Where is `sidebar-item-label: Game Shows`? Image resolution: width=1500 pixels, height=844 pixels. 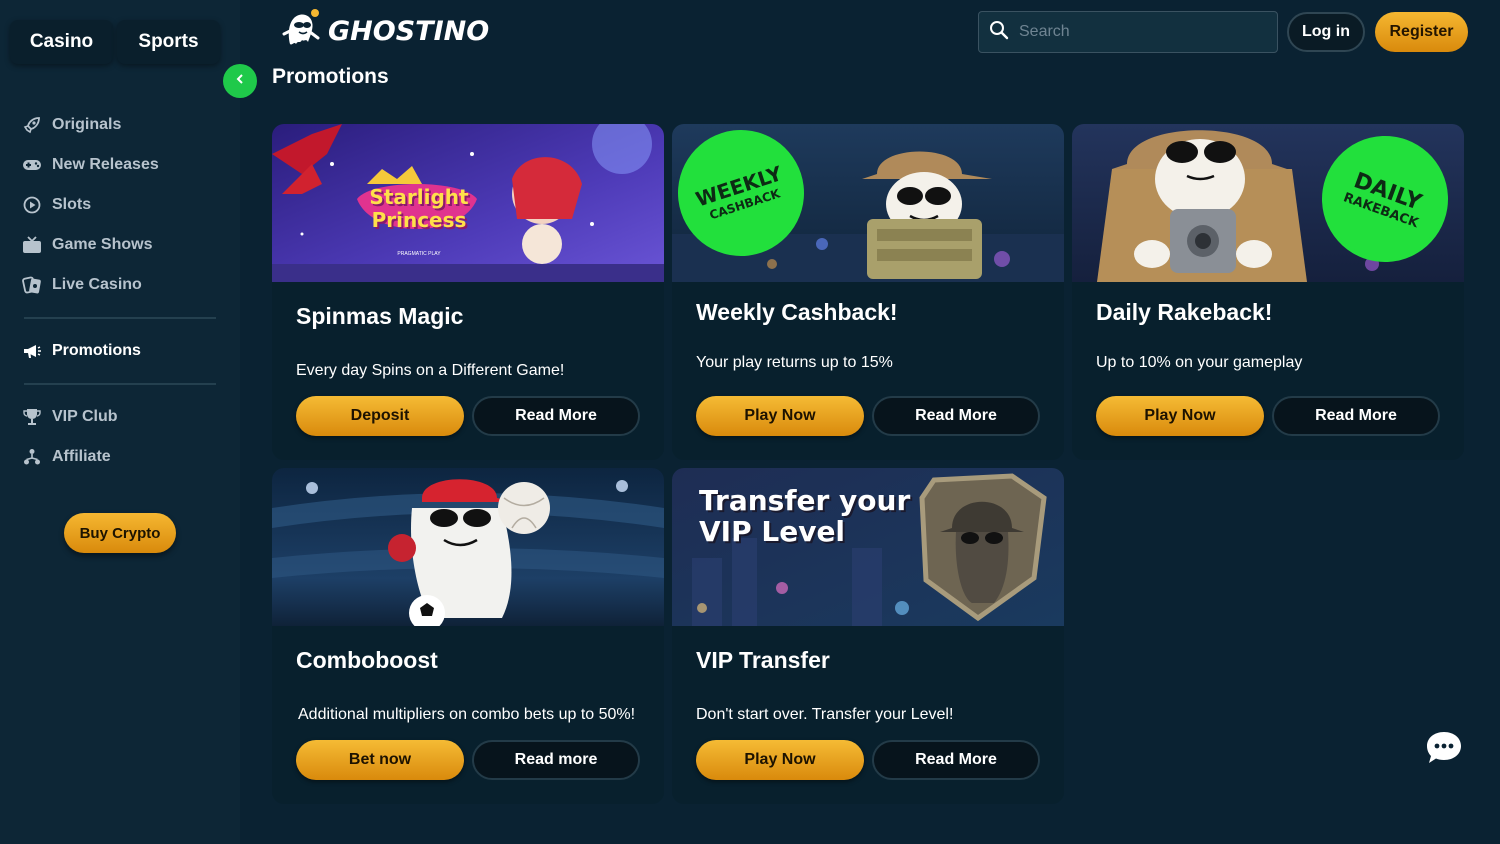 sidebar-item-label: Game Shows is located at coordinates (102, 244).